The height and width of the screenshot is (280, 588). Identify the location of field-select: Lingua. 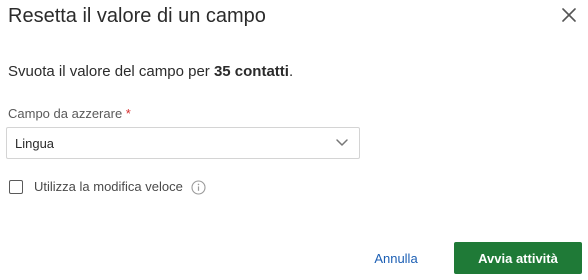
(183, 143).